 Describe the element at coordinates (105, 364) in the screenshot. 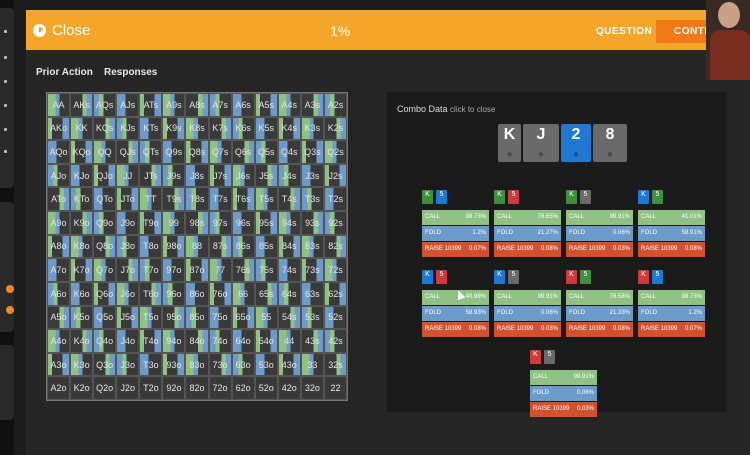

I see `range-cell: Q3o` at that location.